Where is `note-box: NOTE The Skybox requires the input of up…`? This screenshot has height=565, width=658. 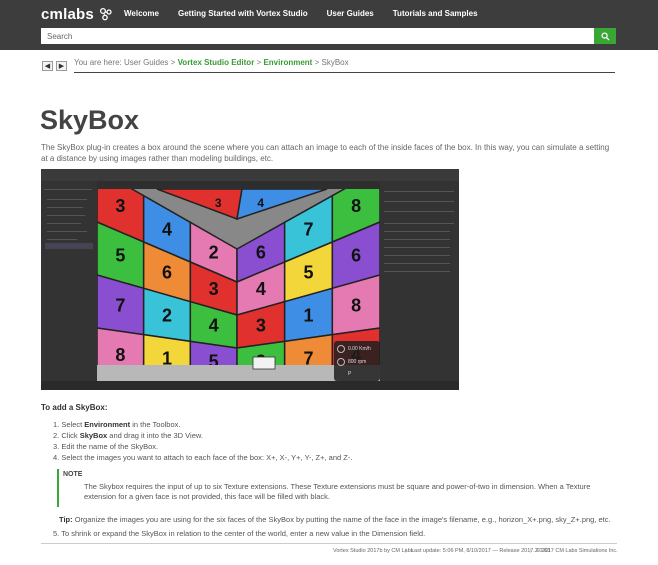 note-box: NOTE The Skybox requires the input of up… is located at coordinates (338, 488).